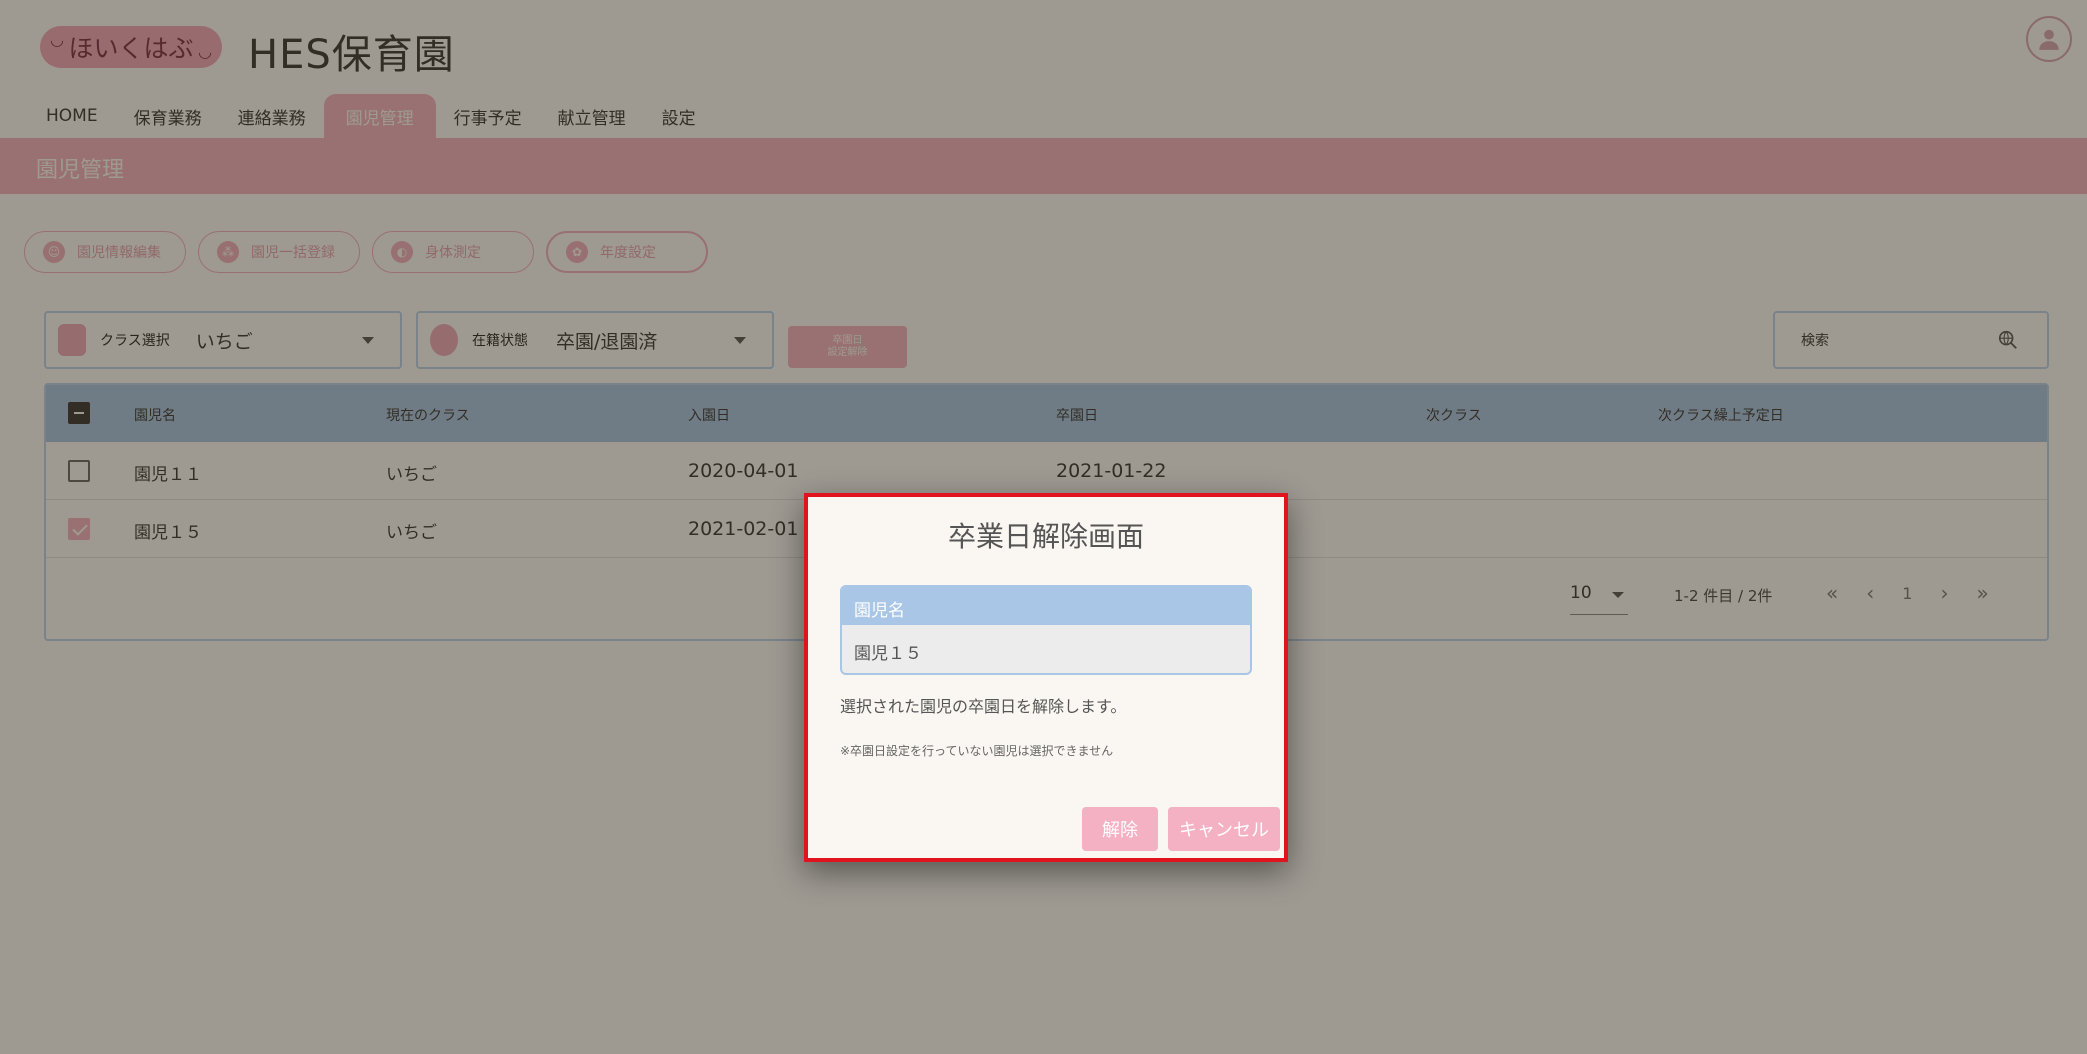 This screenshot has height=1054, width=2087. I want to click on confirm-unset-button: 解除, so click(1120, 829).